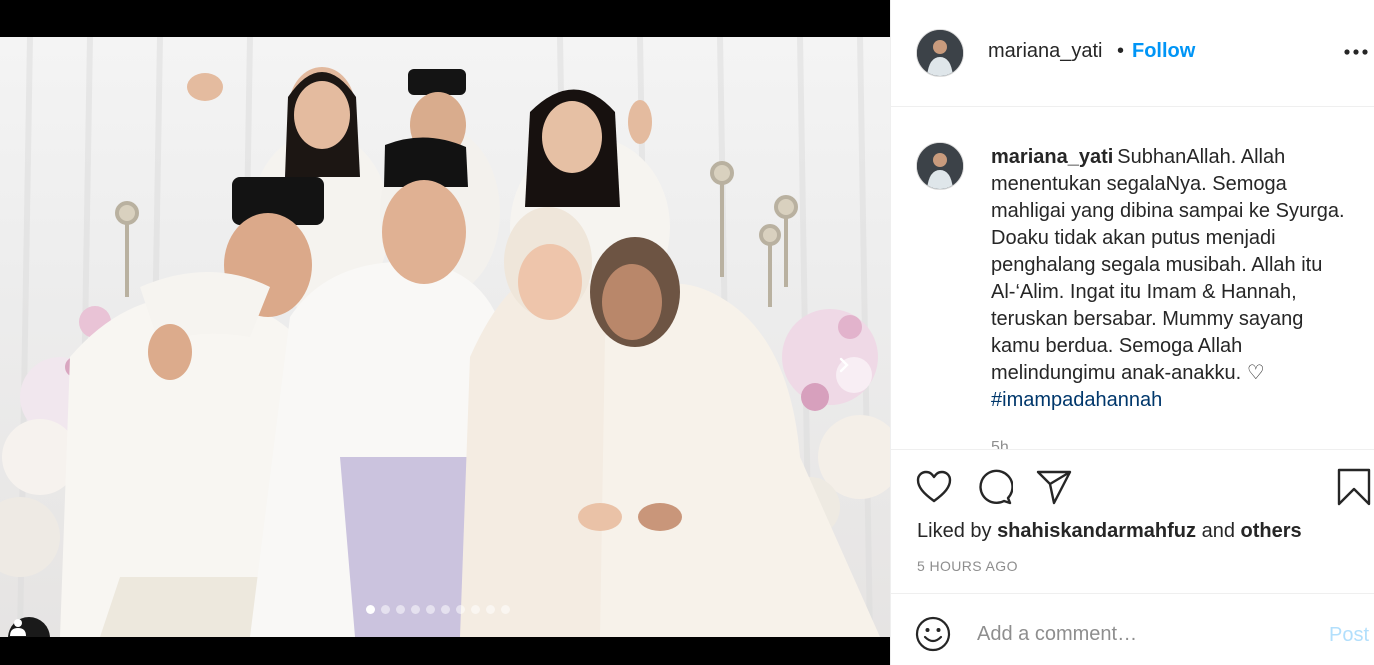 The height and width of the screenshot is (665, 1374). Describe the element at coordinates (1163, 51) in the screenshot. I see `follow-button: Follow` at that location.